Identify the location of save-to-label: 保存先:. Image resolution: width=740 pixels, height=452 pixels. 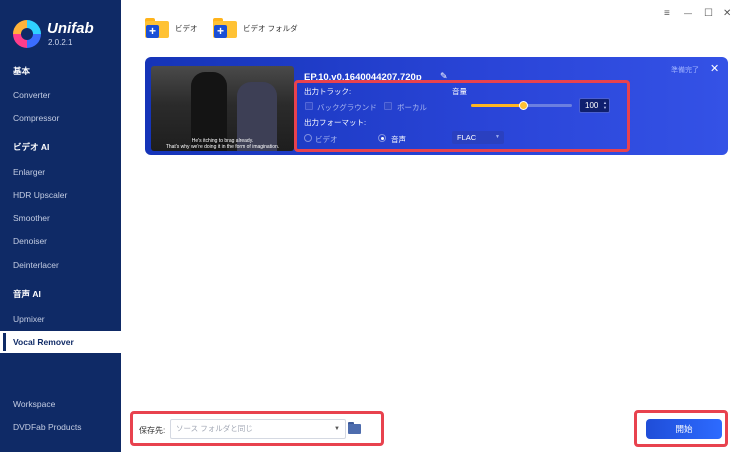
(152, 430).